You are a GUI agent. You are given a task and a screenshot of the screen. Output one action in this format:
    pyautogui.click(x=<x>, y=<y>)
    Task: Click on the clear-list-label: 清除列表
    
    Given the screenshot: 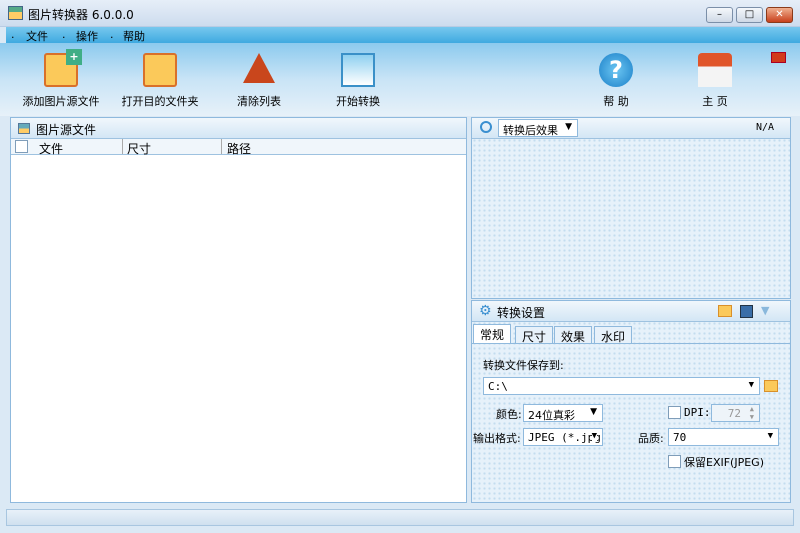 What is the action you would take?
    pyautogui.click(x=259, y=101)
    